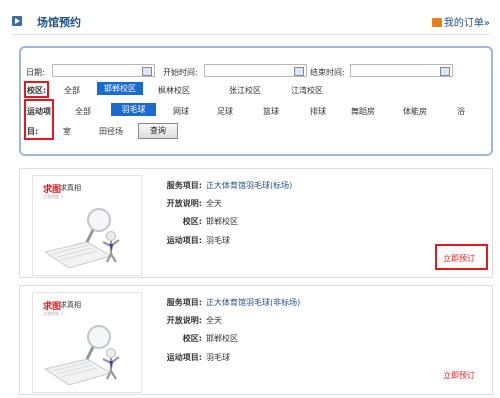 The image size is (500, 398). What do you see at coordinates (103, 70) in the screenshot?
I see `date-input` at bounding box center [103, 70].